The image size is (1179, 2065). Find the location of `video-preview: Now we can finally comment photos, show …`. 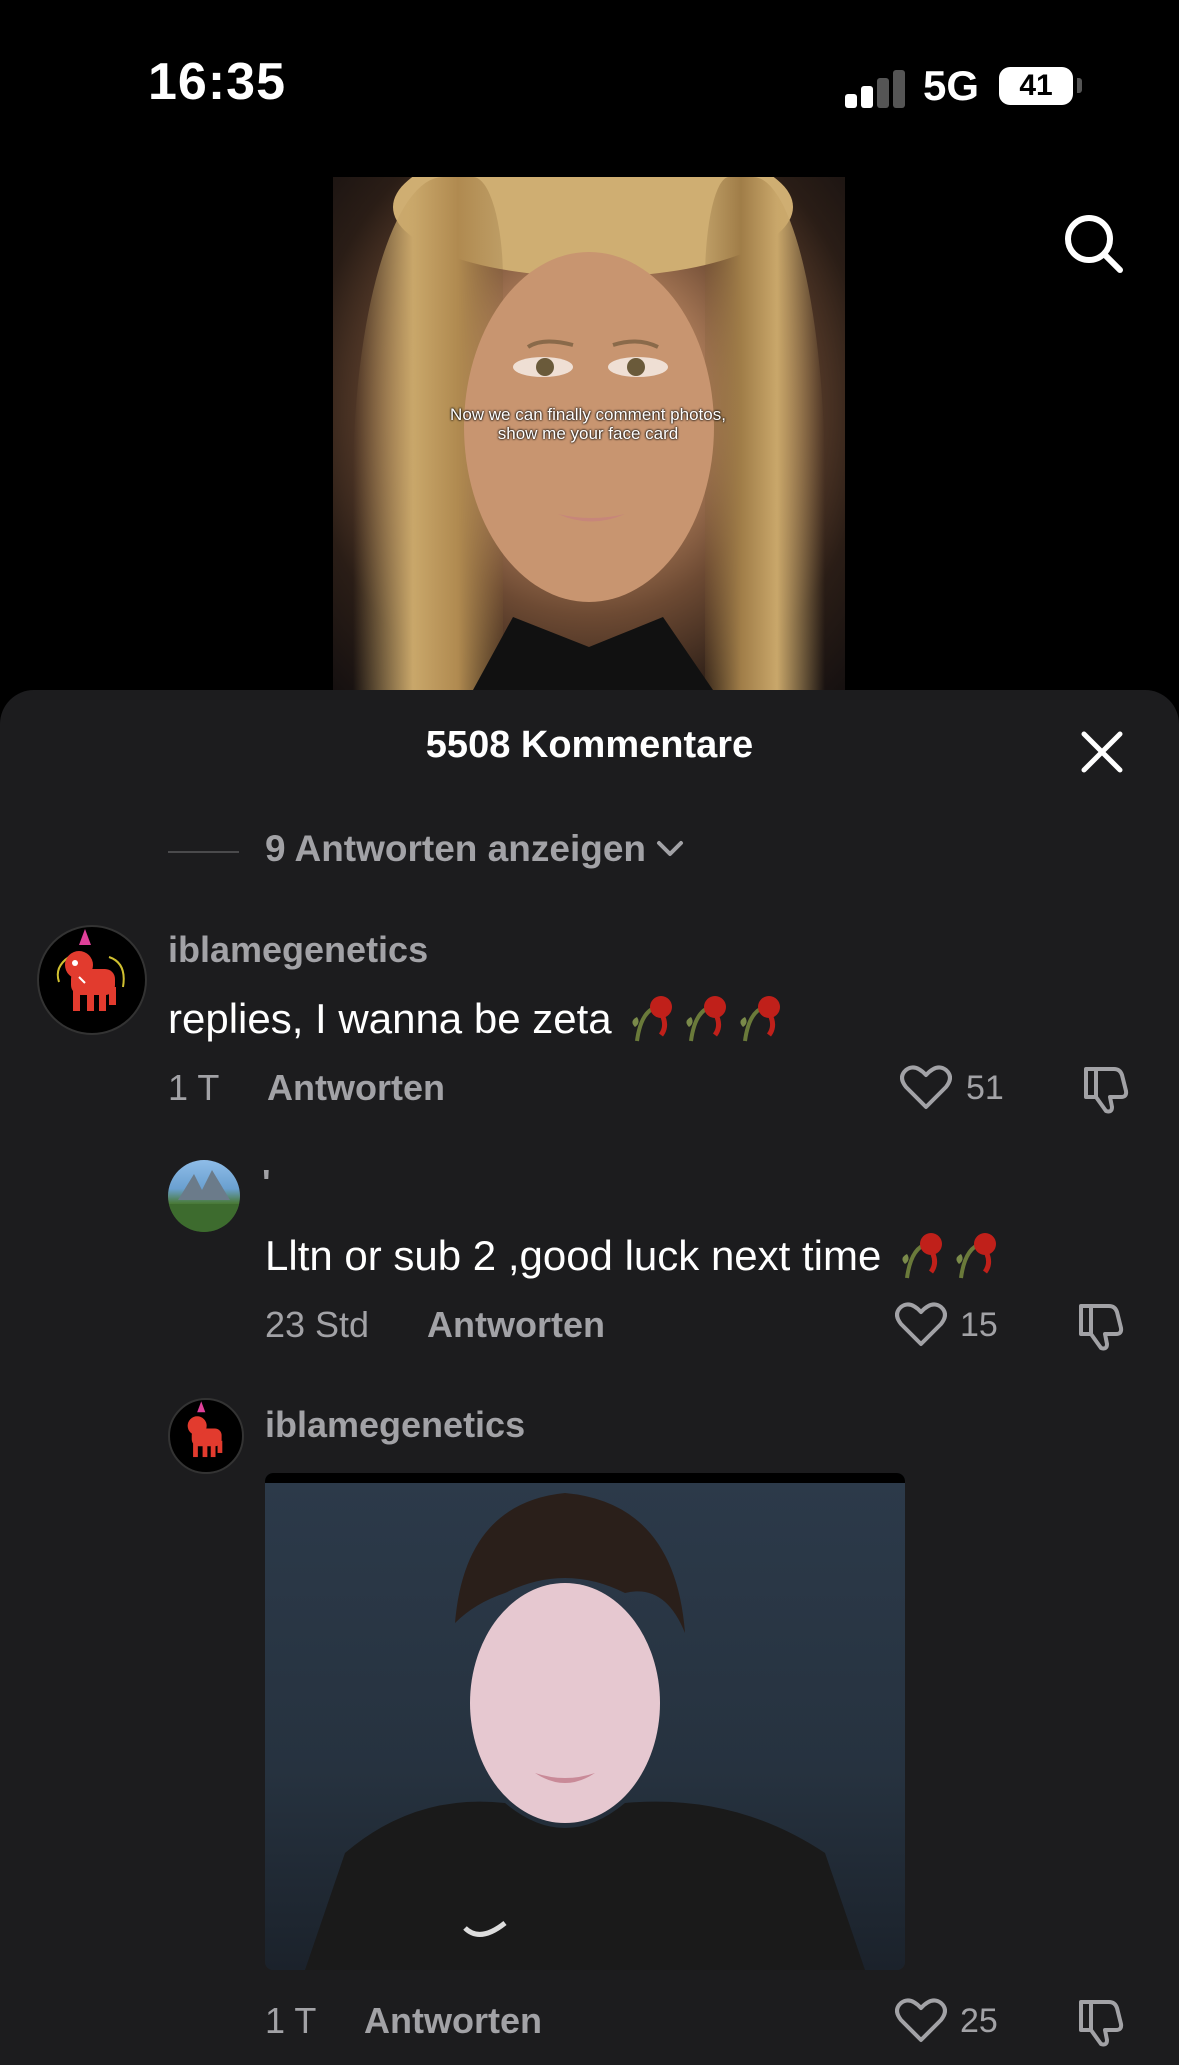

video-preview: Now we can finally comment photos, show … is located at coordinates (589, 433).